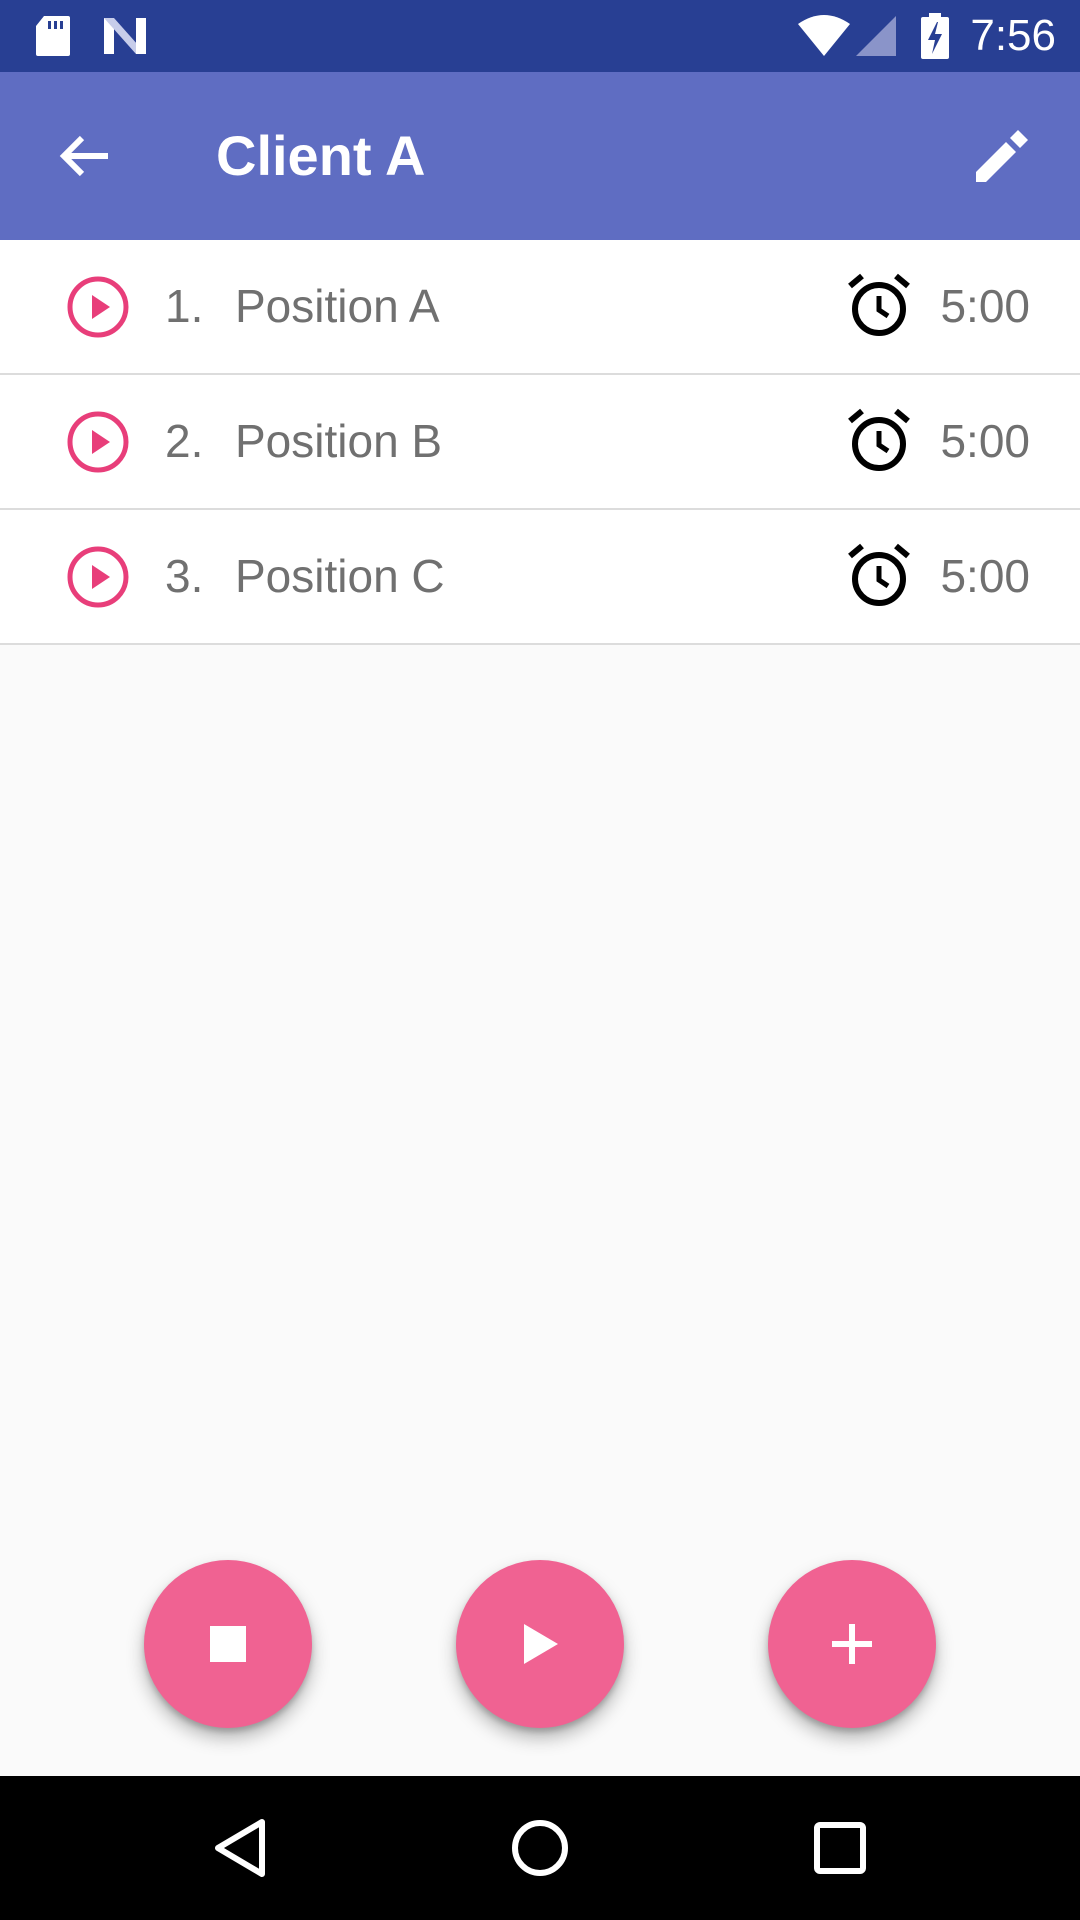 The width and height of the screenshot is (1080, 1920). I want to click on back-button, so click(84, 156).